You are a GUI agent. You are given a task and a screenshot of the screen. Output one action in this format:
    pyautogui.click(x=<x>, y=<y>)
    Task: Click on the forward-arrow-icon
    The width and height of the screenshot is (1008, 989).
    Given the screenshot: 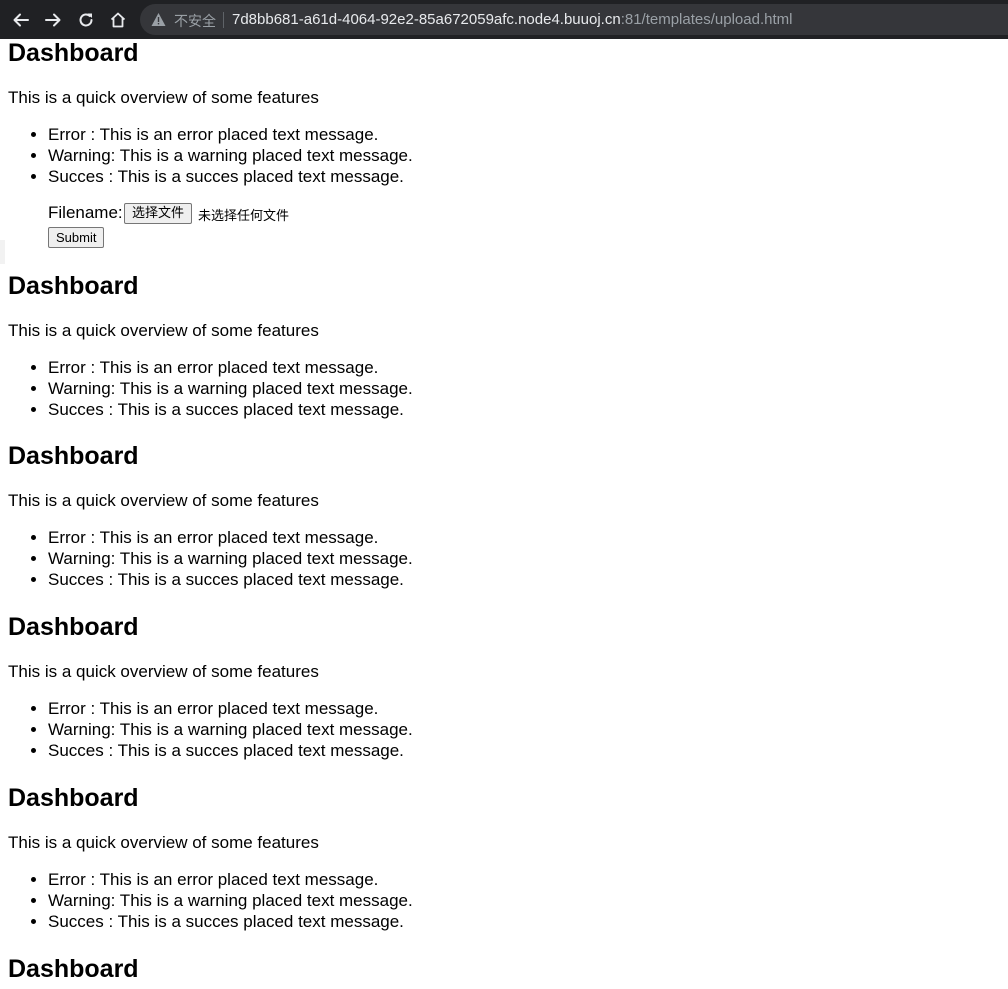 What is the action you would take?
    pyautogui.click(x=53, y=20)
    